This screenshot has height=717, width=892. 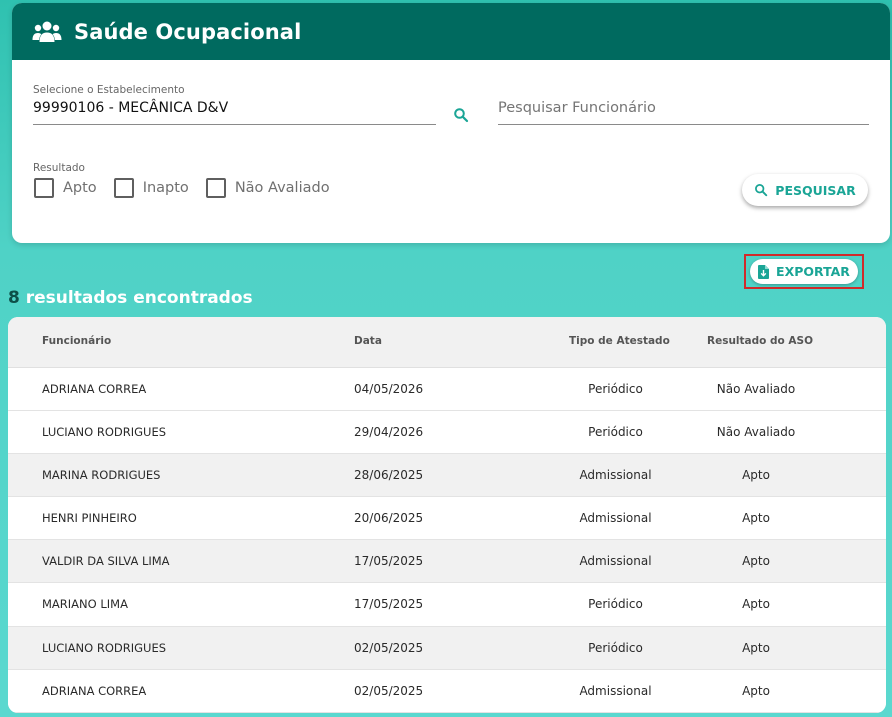 I want to click on checkbox-label: Não Avaliado, so click(x=282, y=188).